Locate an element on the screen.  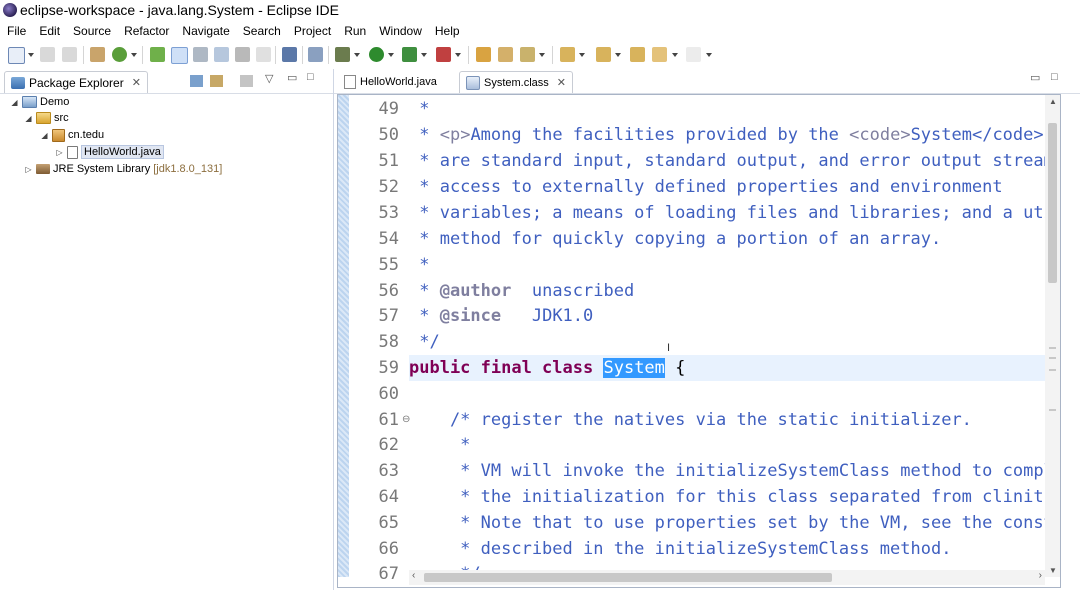
menu-run: Run is located at coordinates (354, 31).